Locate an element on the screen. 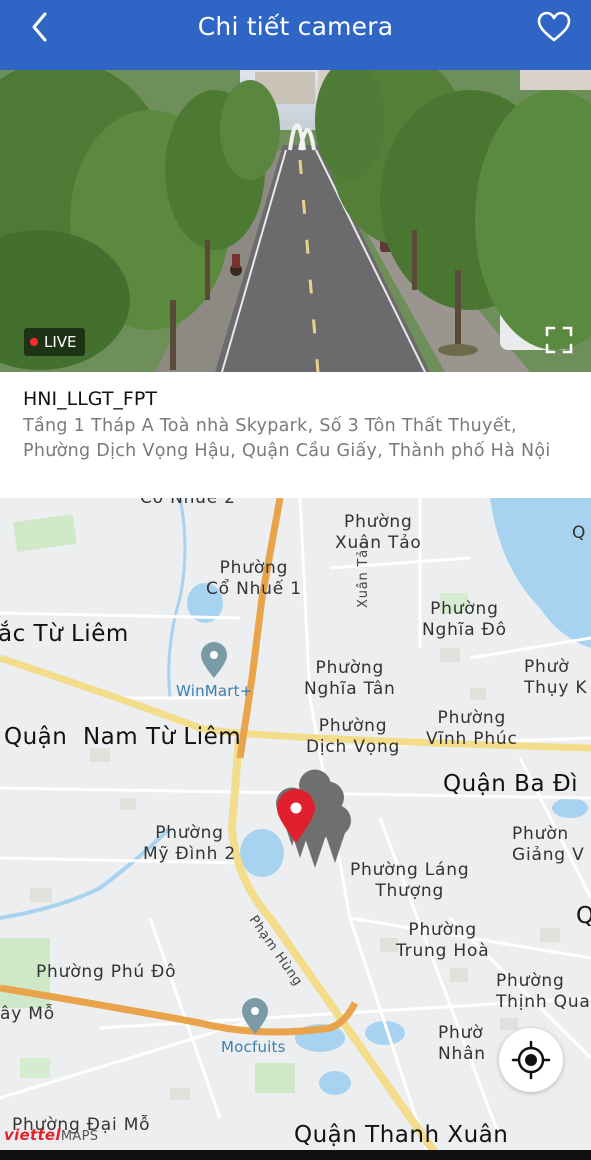 Image resolution: width=591 pixels, height=1160 pixels. live-indicator-dot is located at coordinates (34, 342).